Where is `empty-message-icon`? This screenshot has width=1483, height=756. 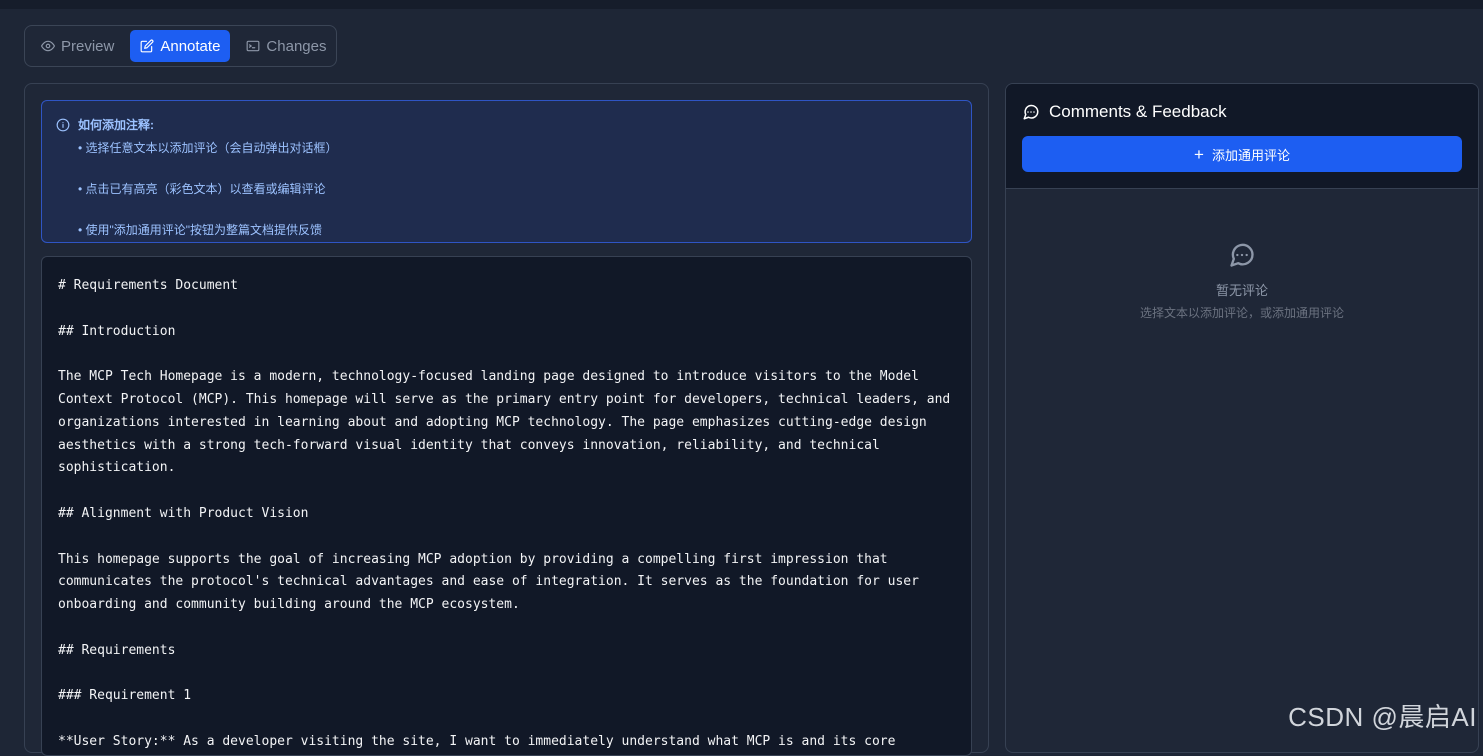 empty-message-icon is located at coordinates (1242, 257).